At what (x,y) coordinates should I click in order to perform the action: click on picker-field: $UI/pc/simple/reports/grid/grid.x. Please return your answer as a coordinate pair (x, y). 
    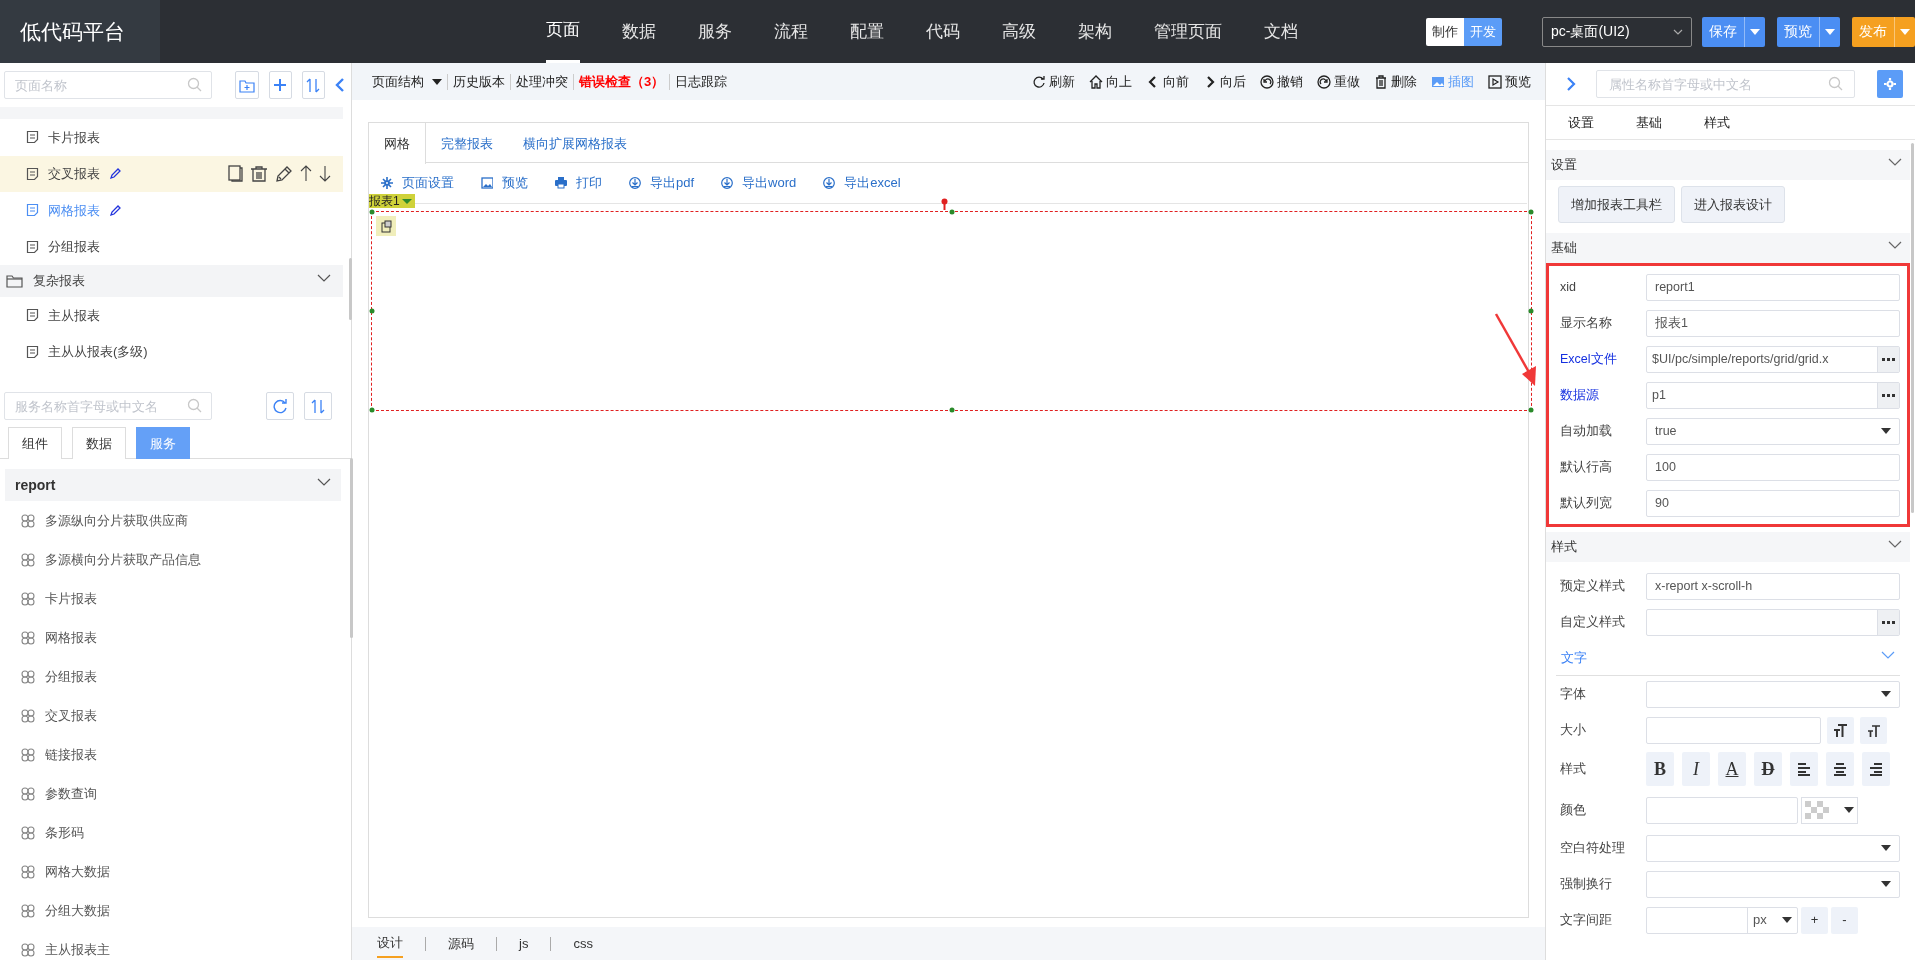
    Looking at the image, I should click on (1773, 359).